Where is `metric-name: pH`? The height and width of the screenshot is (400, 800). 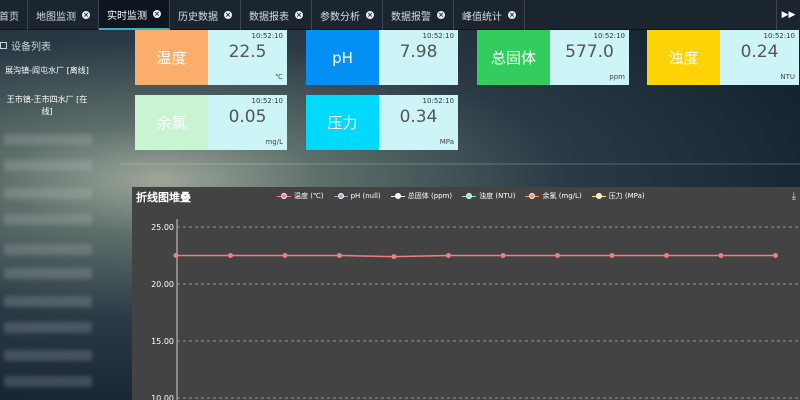
metric-name: pH is located at coordinates (342, 57).